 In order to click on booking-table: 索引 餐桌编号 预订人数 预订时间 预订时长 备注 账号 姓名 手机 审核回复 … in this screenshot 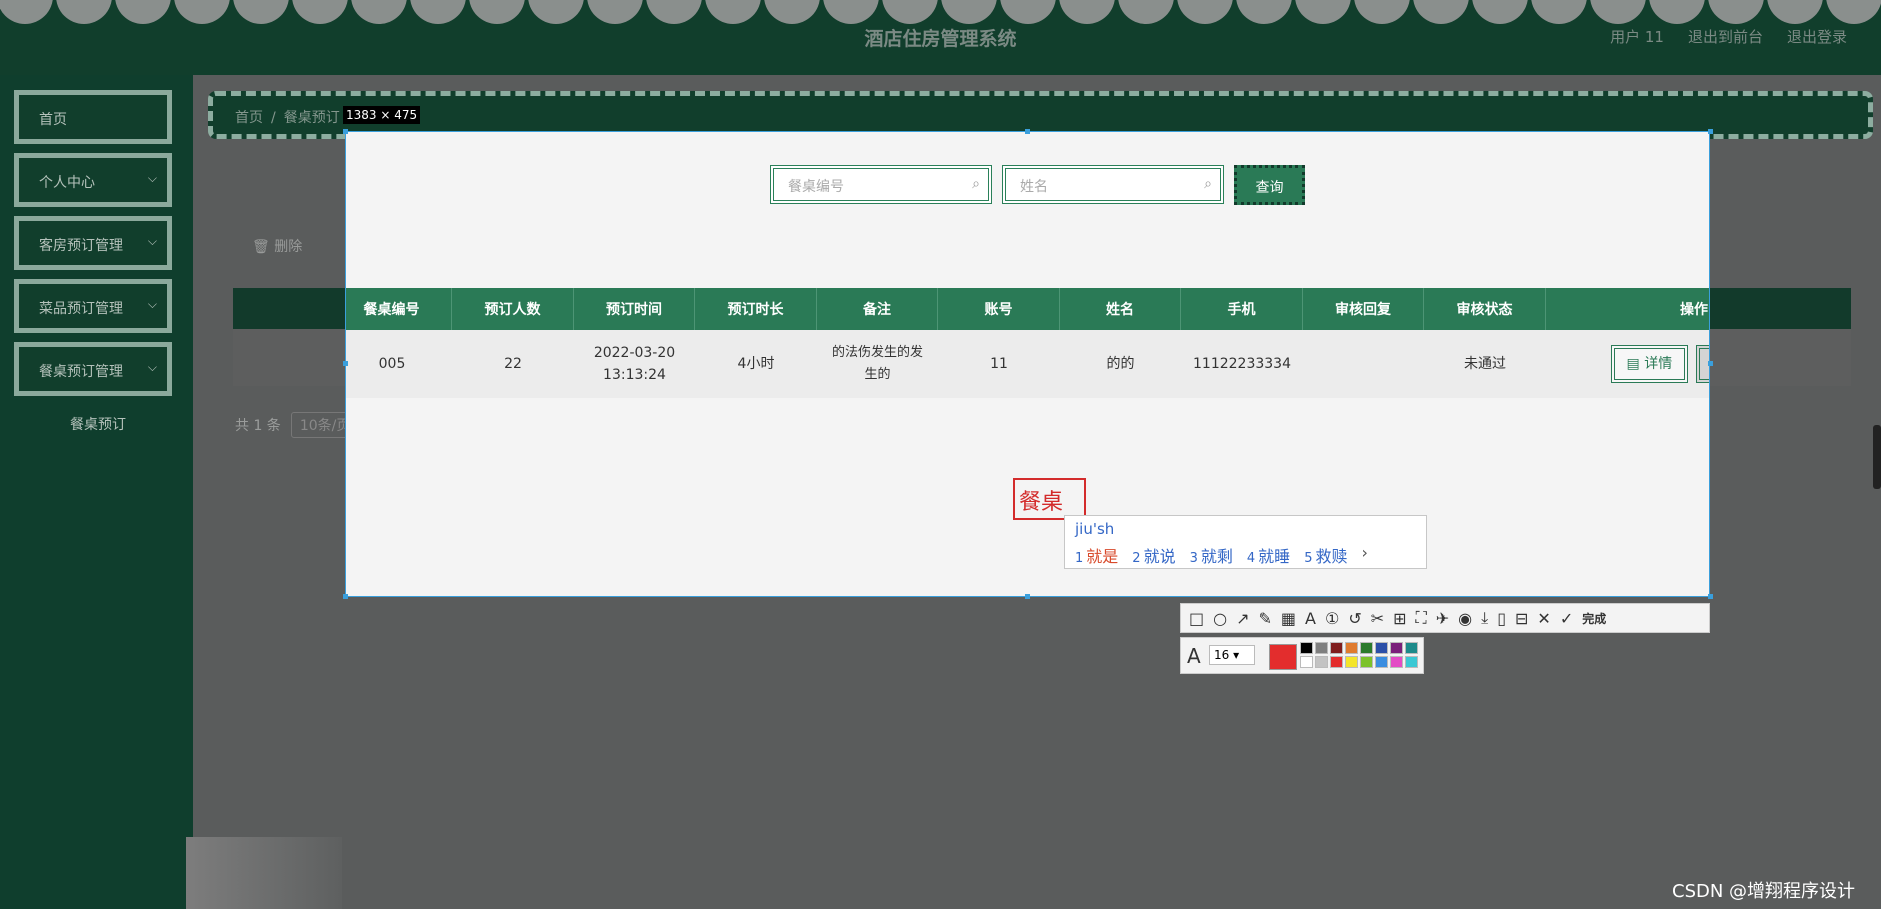, I will do `click(1027, 343)`.